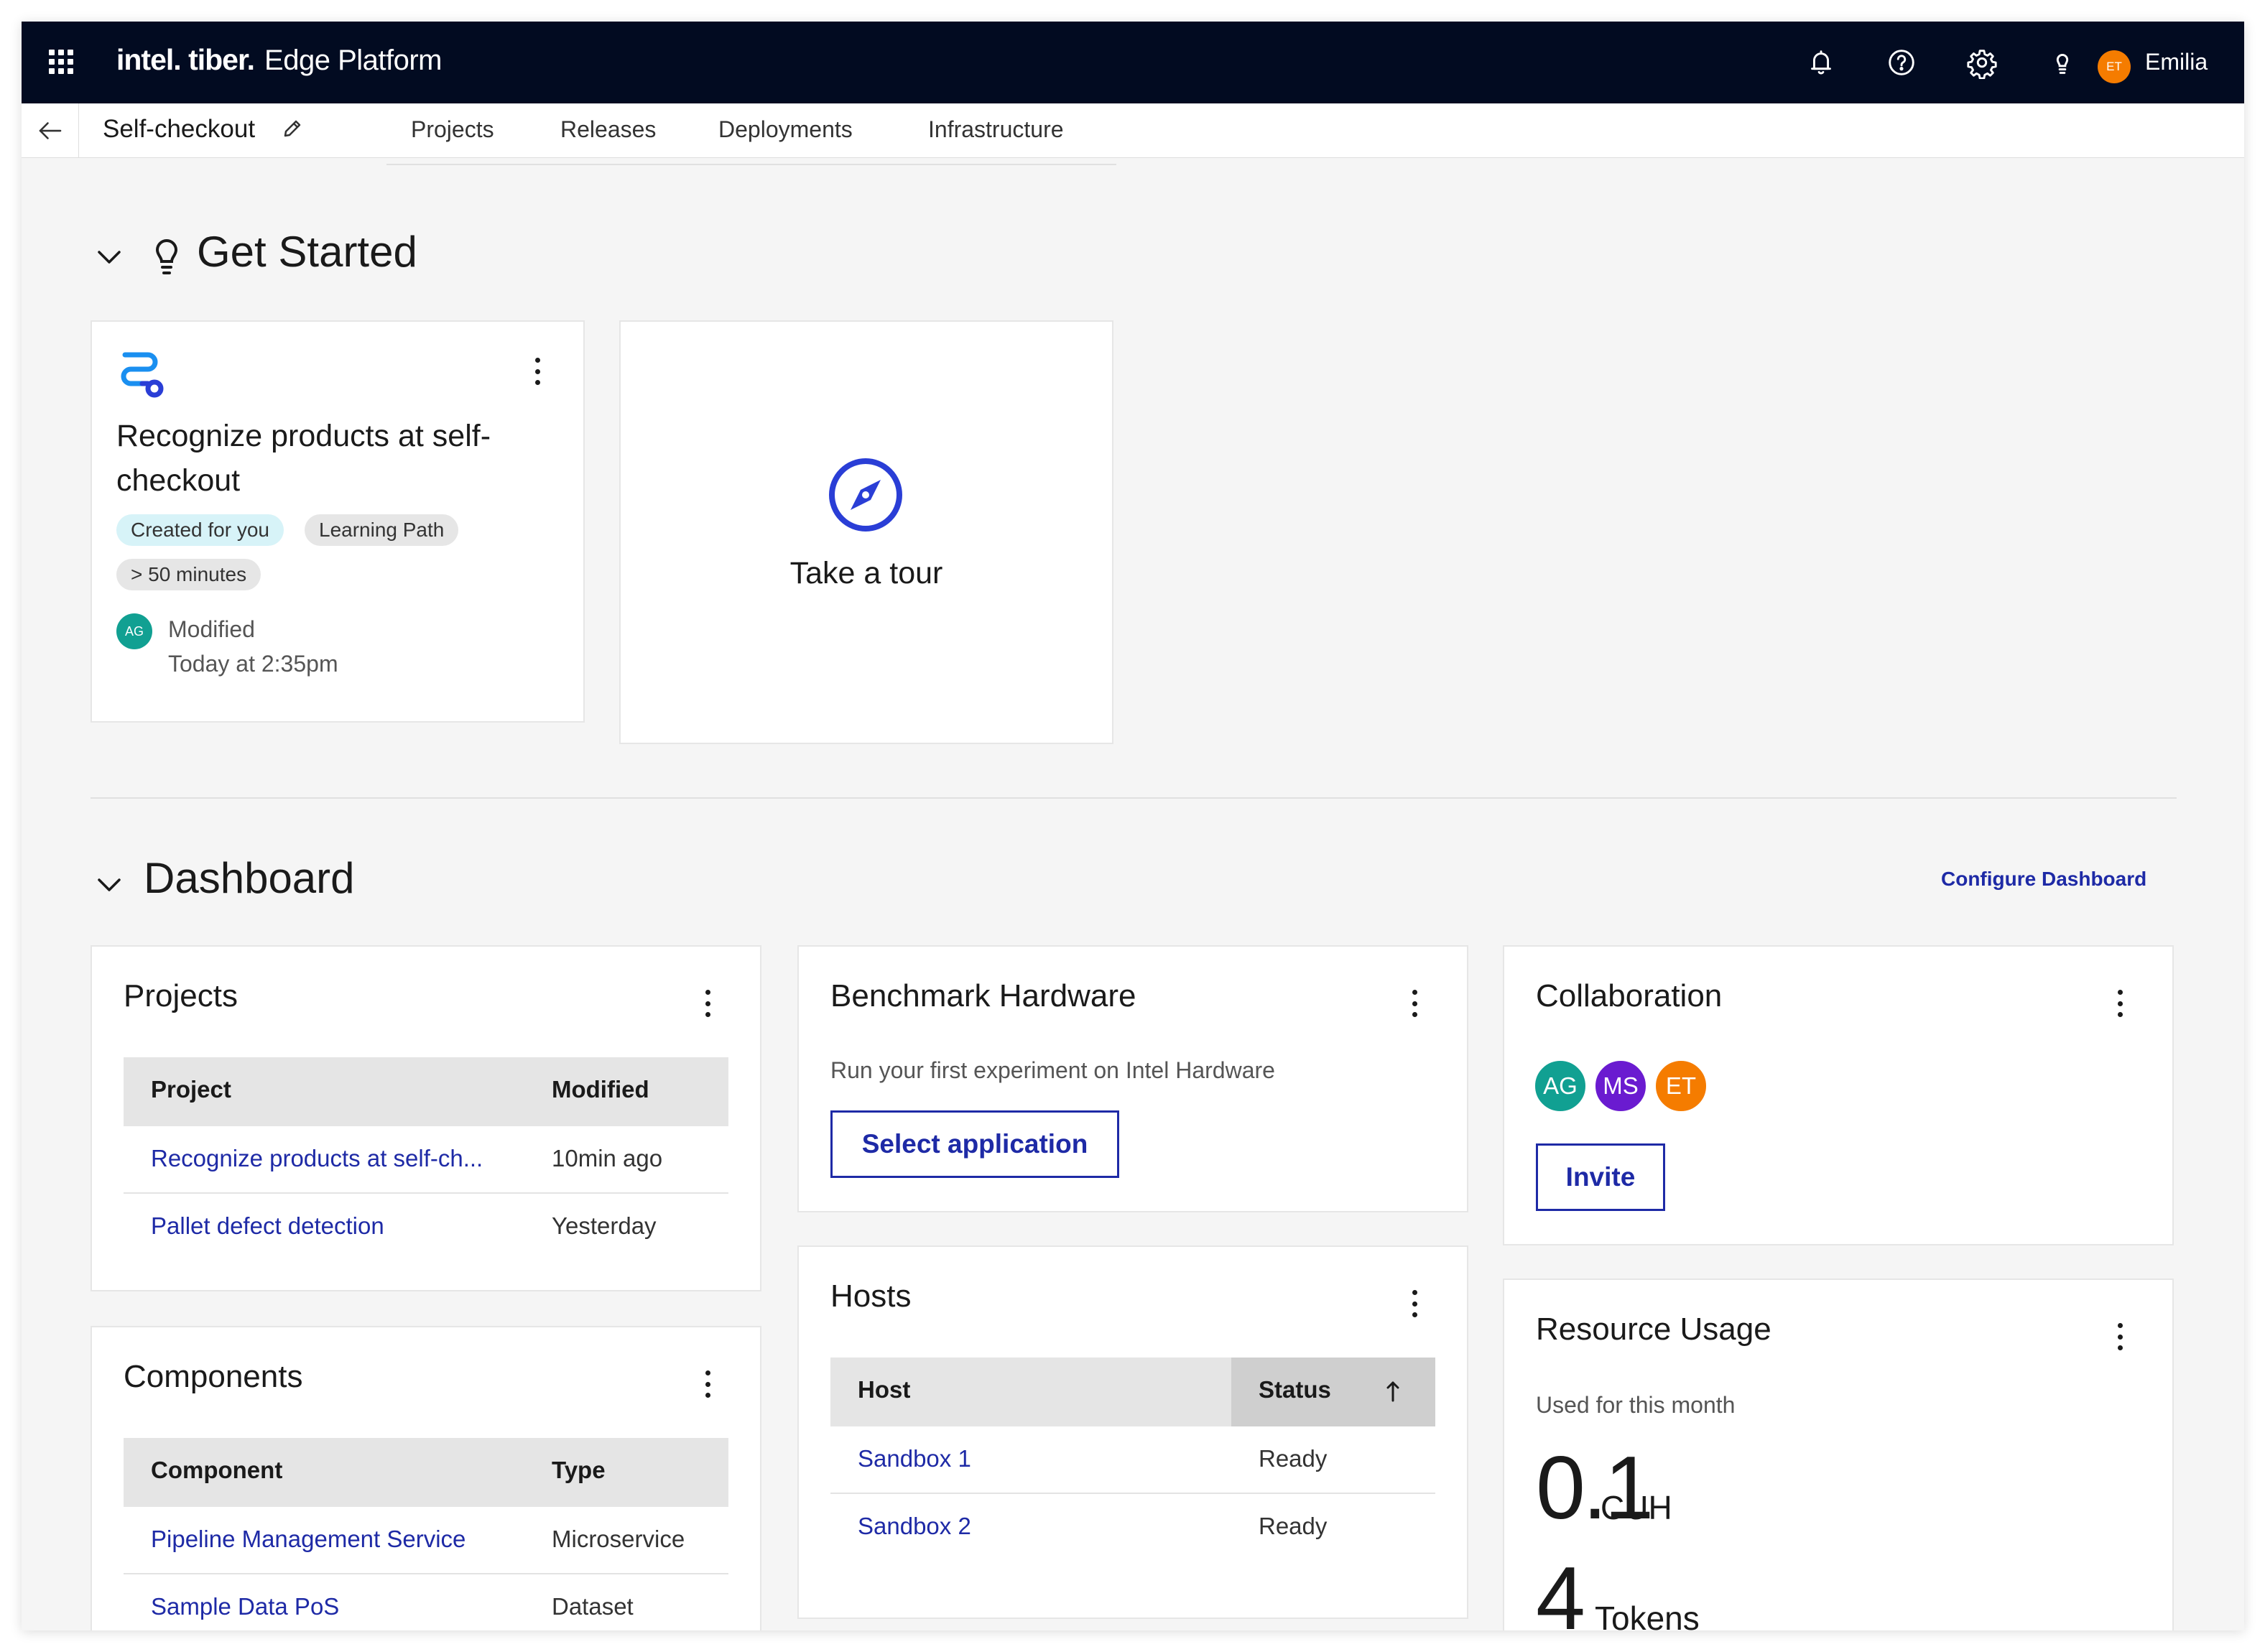  I want to click on project-title: Self-checkout, so click(179, 129).